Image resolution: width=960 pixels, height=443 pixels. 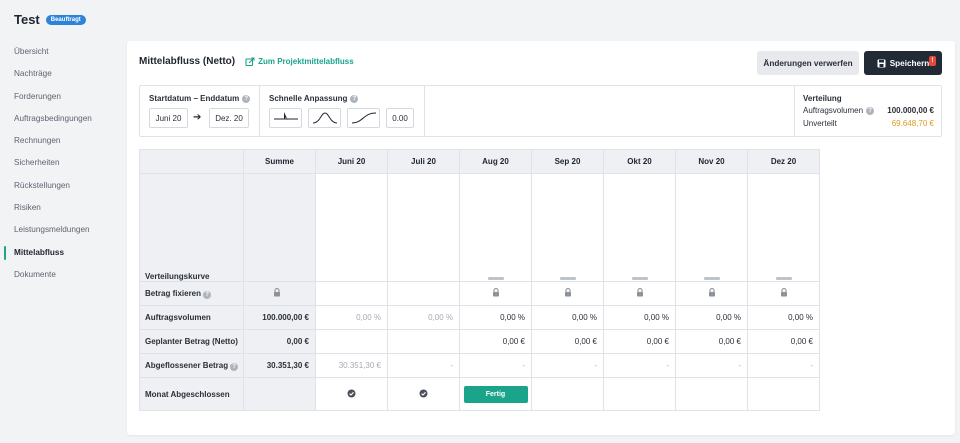 I want to click on unassigned-label: Unverteilt, so click(x=820, y=123).